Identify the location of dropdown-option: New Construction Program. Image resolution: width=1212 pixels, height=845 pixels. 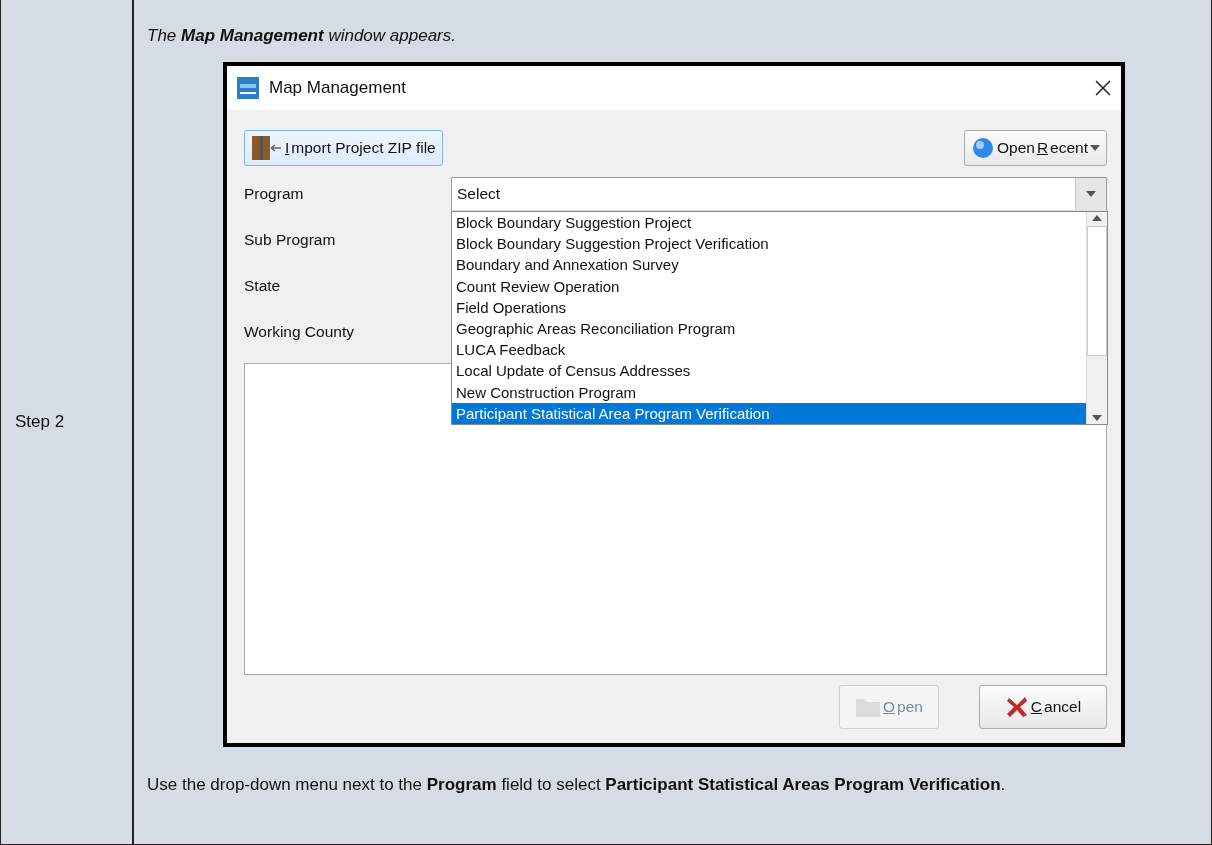
(769, 392).